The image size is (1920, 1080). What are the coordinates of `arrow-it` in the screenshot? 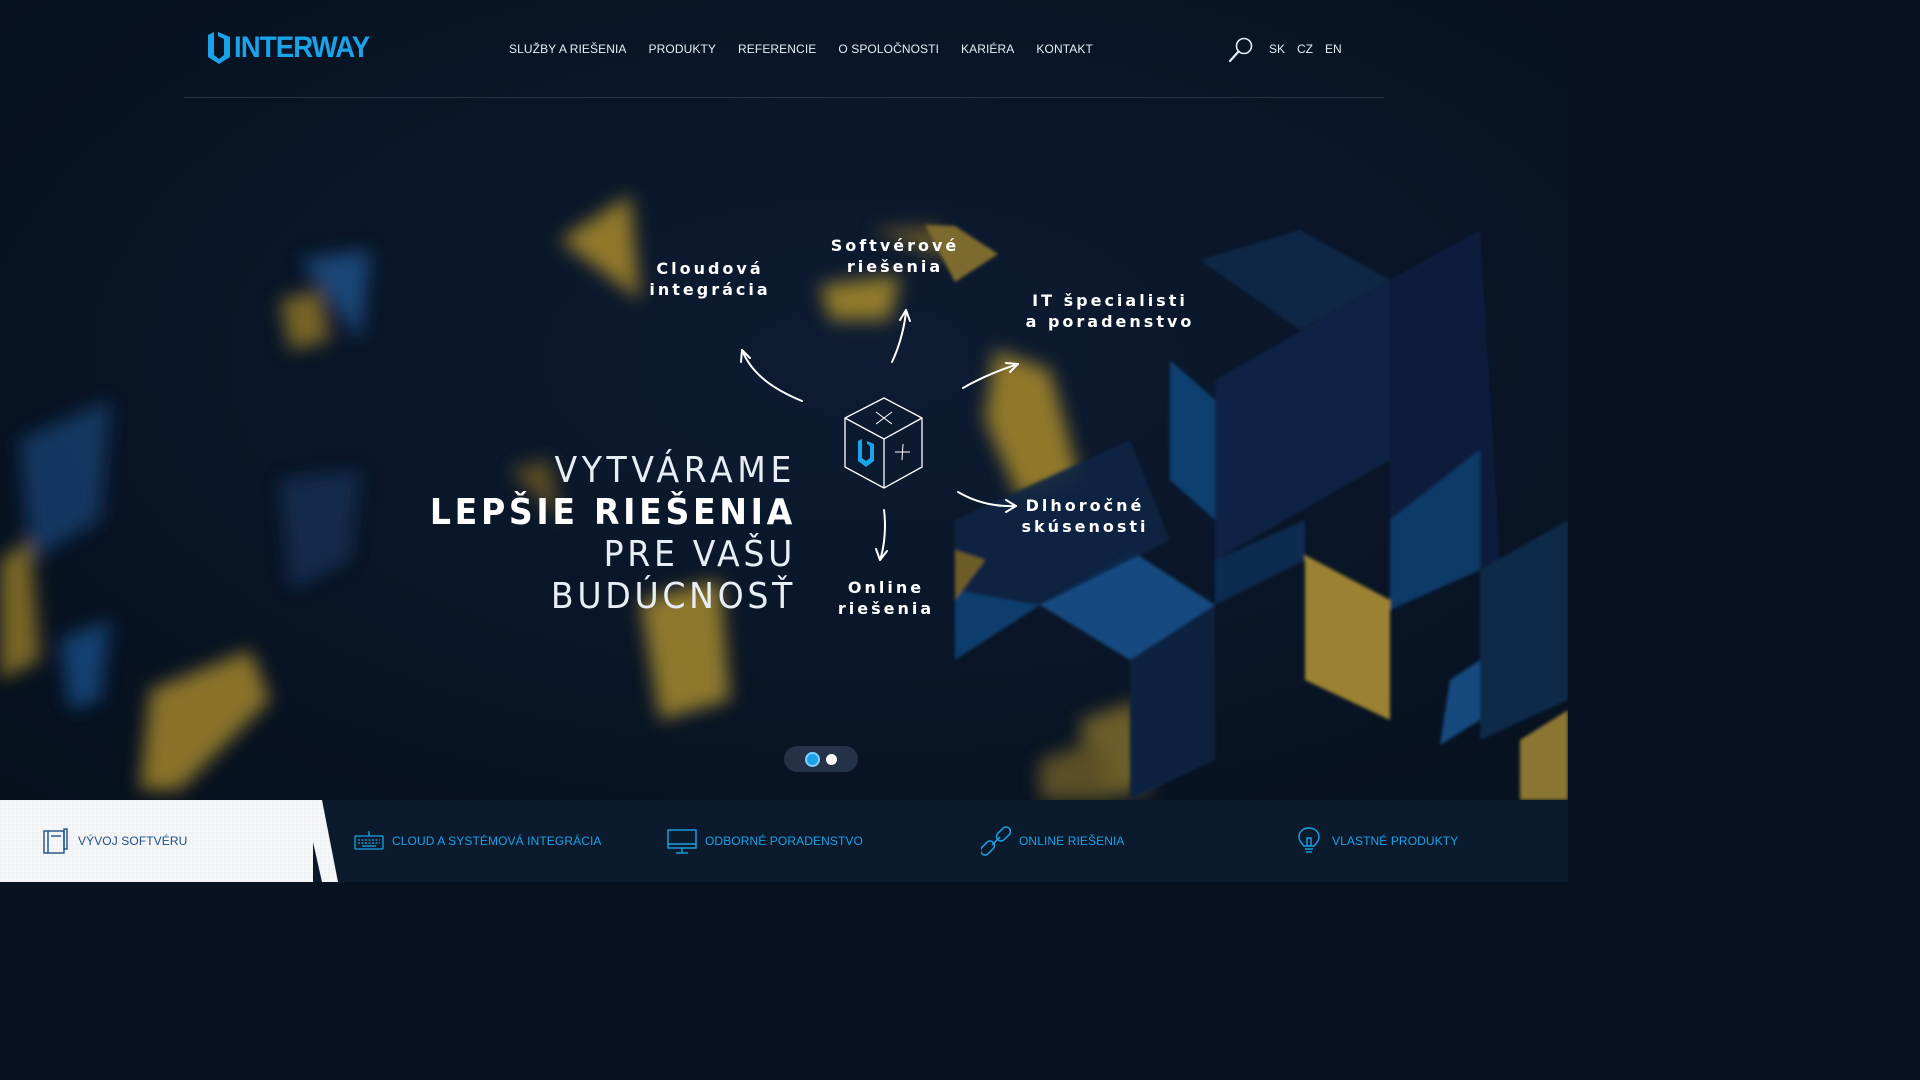 It's located at (990, 376).